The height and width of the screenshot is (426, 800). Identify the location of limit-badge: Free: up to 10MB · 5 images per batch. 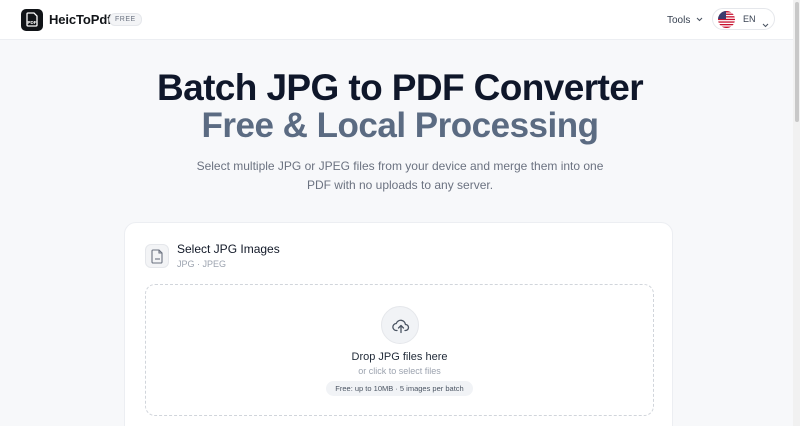
(399, 388).